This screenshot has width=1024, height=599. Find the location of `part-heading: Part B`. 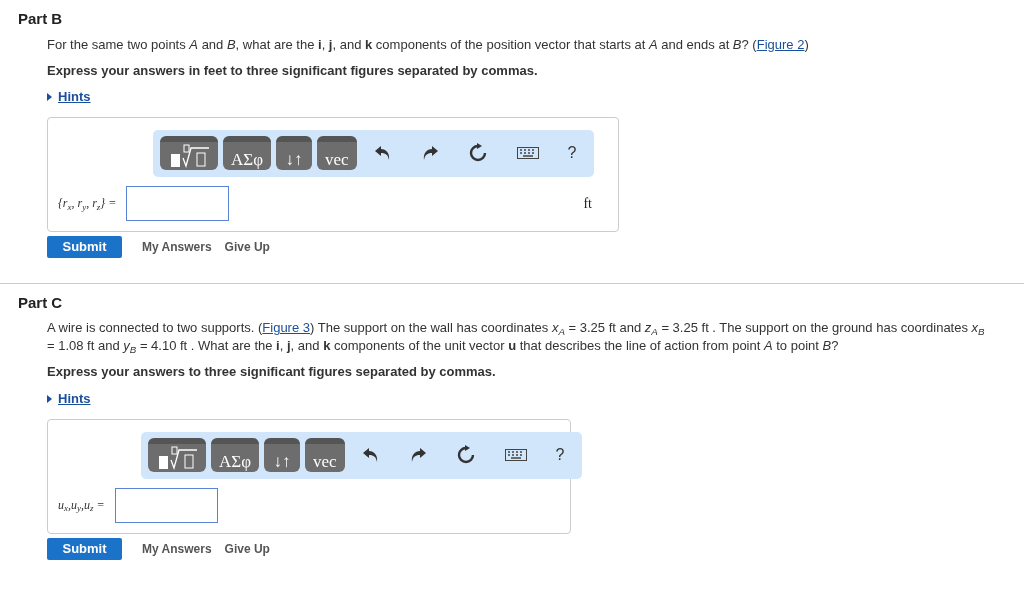

part-heading: Part B is located at coordinates (40, 19).